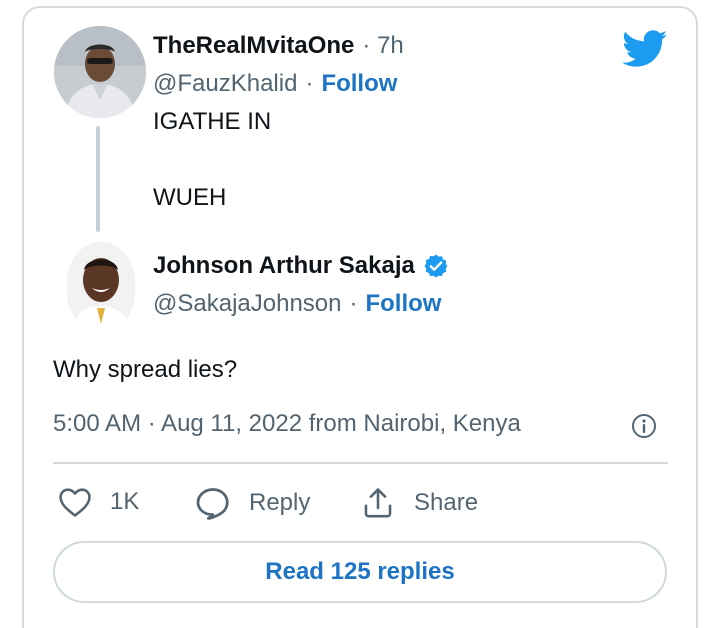 This screenshot has height=628, width=720. Describe the element at coordinates (212, 121) in the screenshot. I see `tweet-text-line: IGATHE IN` at that location.